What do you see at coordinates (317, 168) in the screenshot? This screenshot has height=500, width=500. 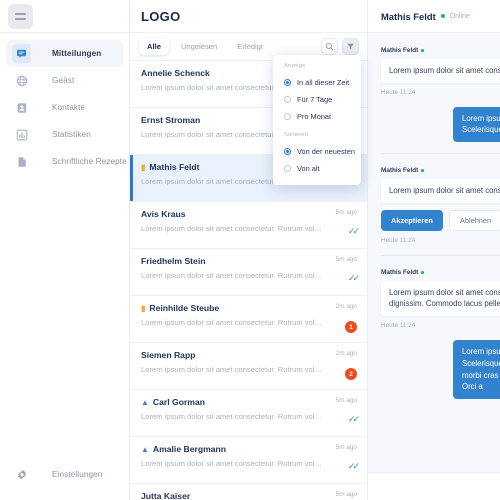 I see `radio-option-von-alt: Von alt` at bounding box center [317, 168].